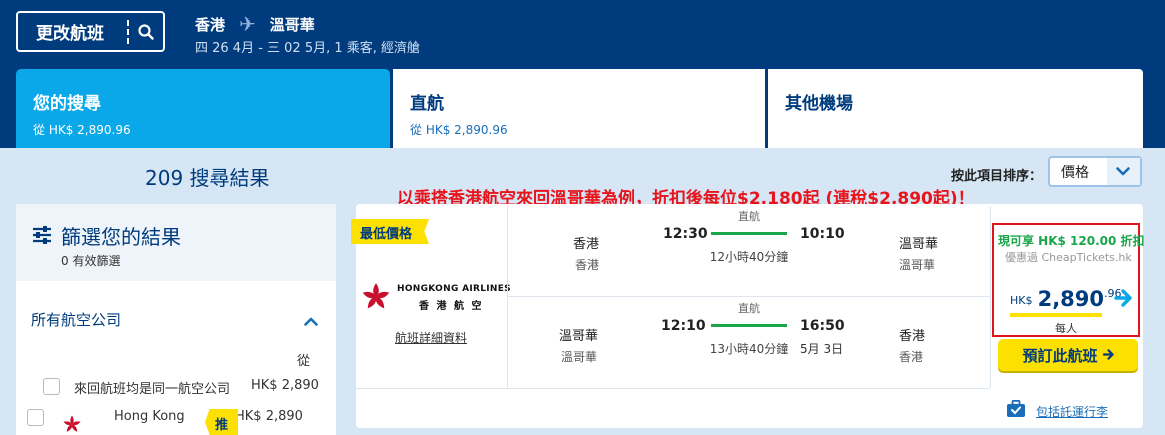 The width and height of the screenshot is (1165, 435). What do you see at coordinates (579, 357) in the screenshot?
I see `inbound-from-airport: 溫哥華` at bounding box center [579, 357].